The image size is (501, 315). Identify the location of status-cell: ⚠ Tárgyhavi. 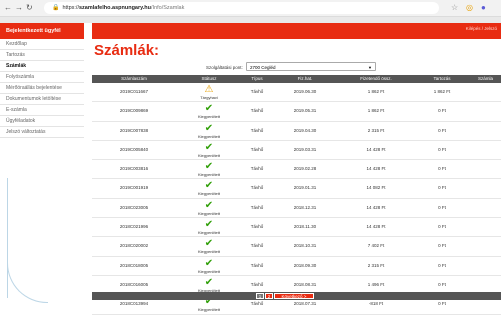
(209, 92).